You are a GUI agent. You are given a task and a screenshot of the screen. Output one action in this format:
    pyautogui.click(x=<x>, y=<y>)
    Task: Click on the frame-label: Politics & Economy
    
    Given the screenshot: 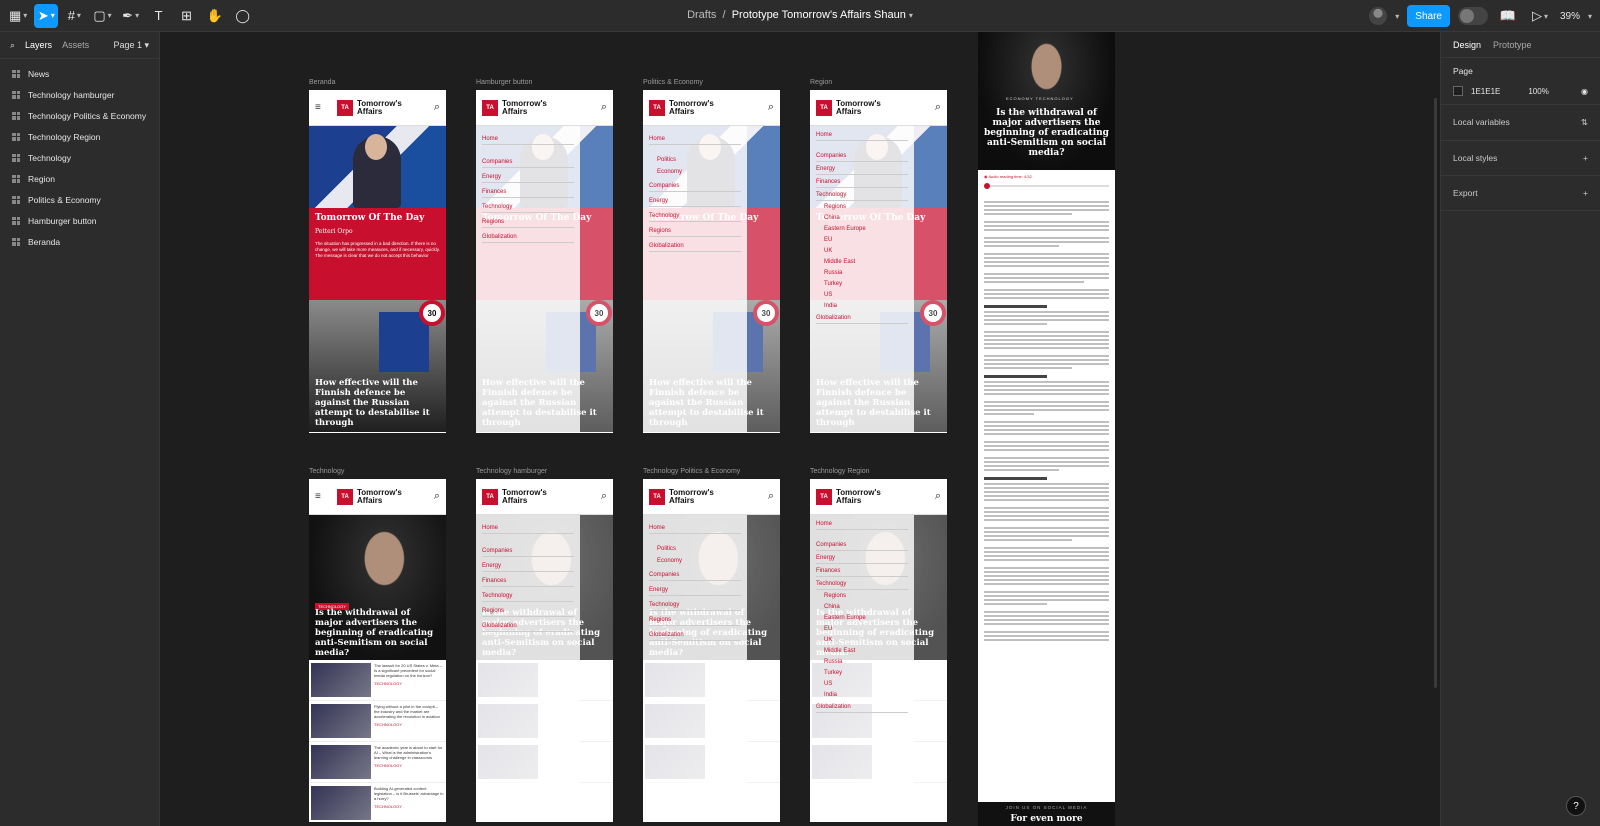 What is the action you would take?
    pyautogui.click(x=673, y=82)
    